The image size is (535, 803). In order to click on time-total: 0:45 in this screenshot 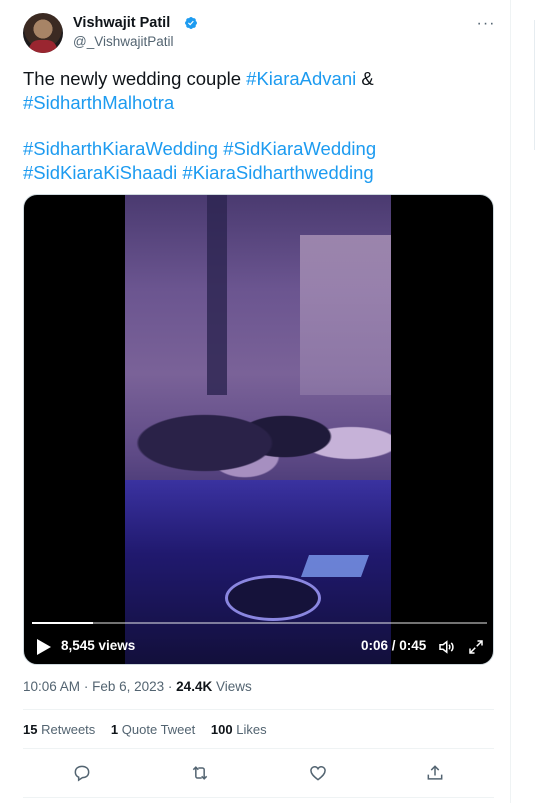, I will do `click(413, 645)`.